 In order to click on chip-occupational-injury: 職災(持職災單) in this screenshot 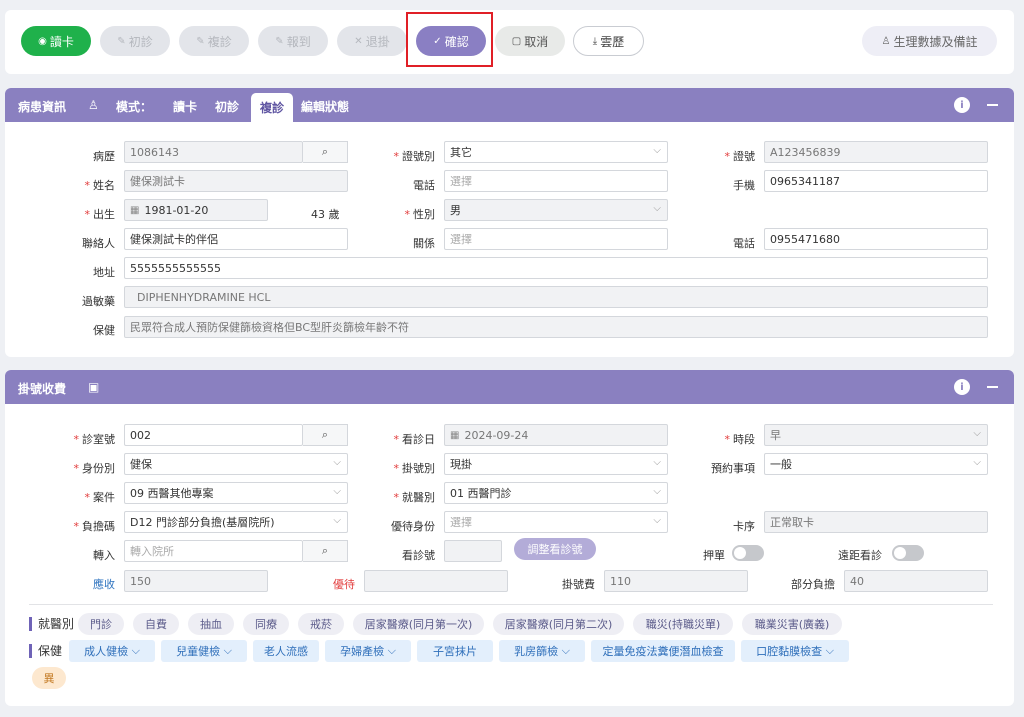, I will do `click(683, 624)`.